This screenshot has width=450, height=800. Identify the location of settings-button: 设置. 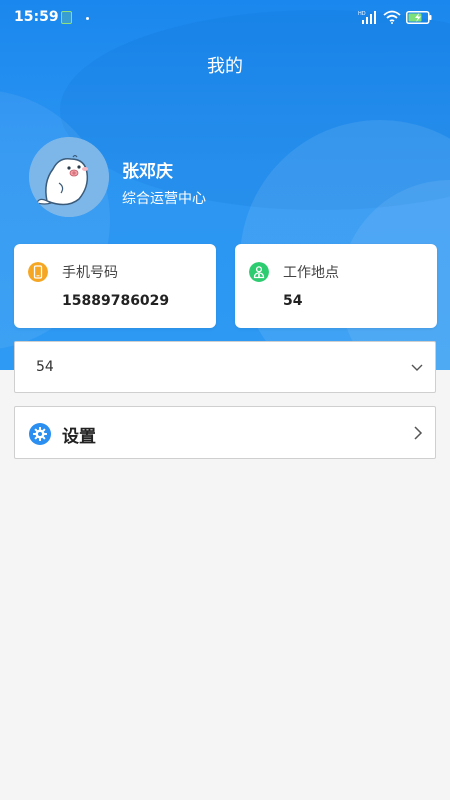
(225, 432).